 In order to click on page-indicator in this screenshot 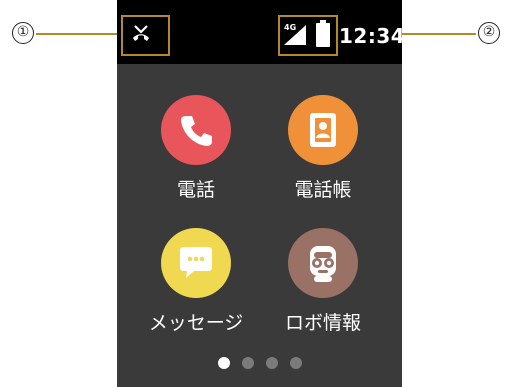, I will do `click(259, 363)`.